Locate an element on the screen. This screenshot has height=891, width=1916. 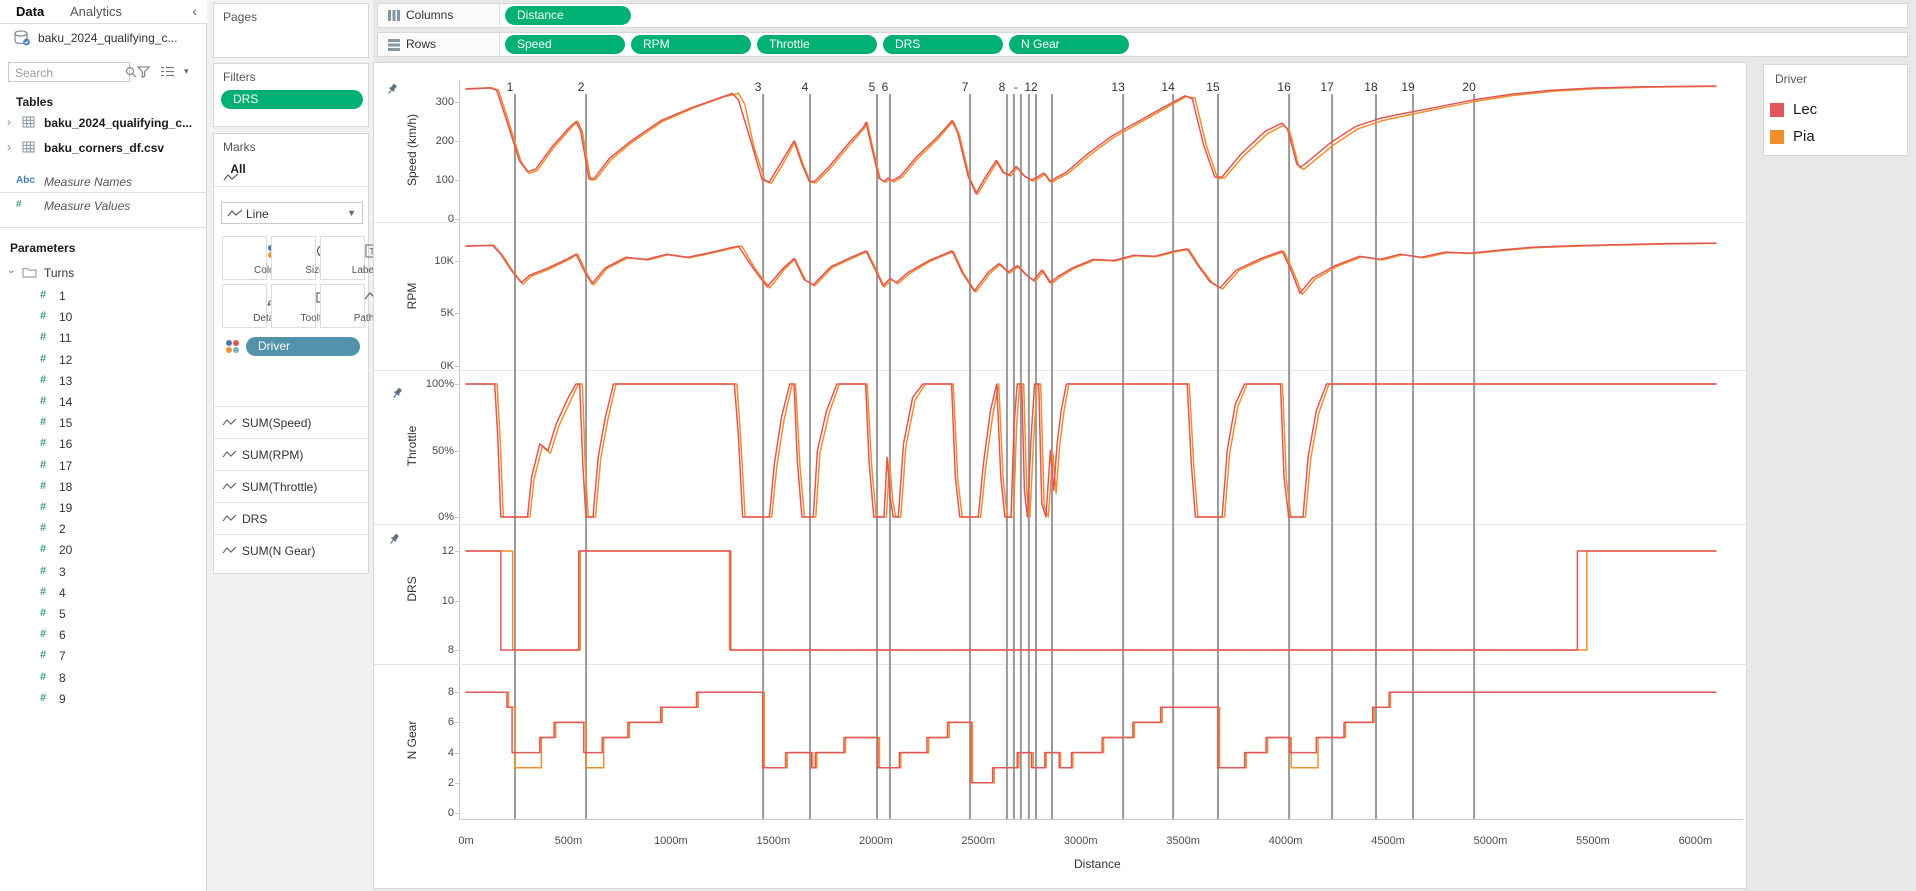
mark-field-row: DRS is located at coordinates (291, 518).